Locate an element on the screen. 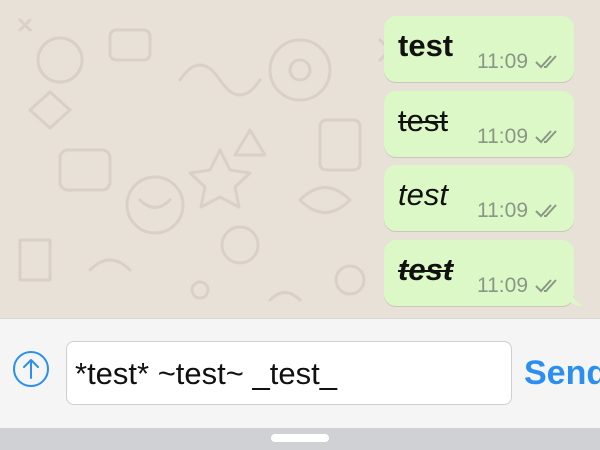 The width and height of the screenshot is (600, 450). message-input-value: *test* ~test~ _test_ is located at coordinates (206, 373).